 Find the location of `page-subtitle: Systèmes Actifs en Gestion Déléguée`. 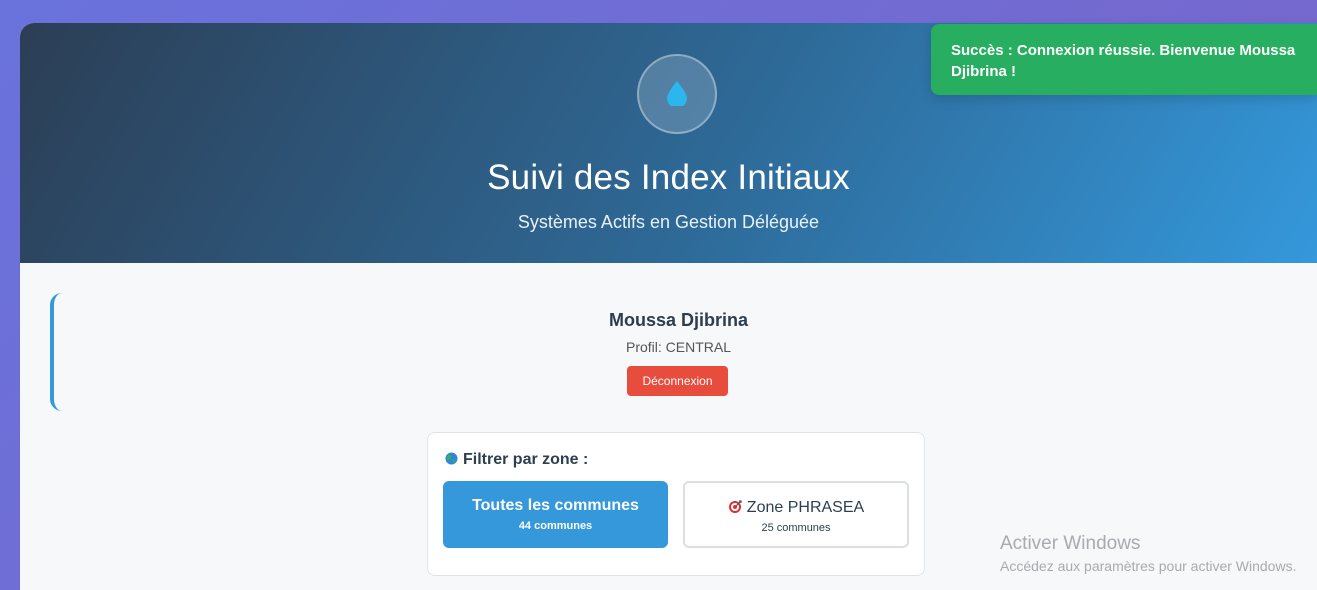

page-subtitle: Systèmes Actifs en Gestion Déléguée is located at coordinates (668, 222).